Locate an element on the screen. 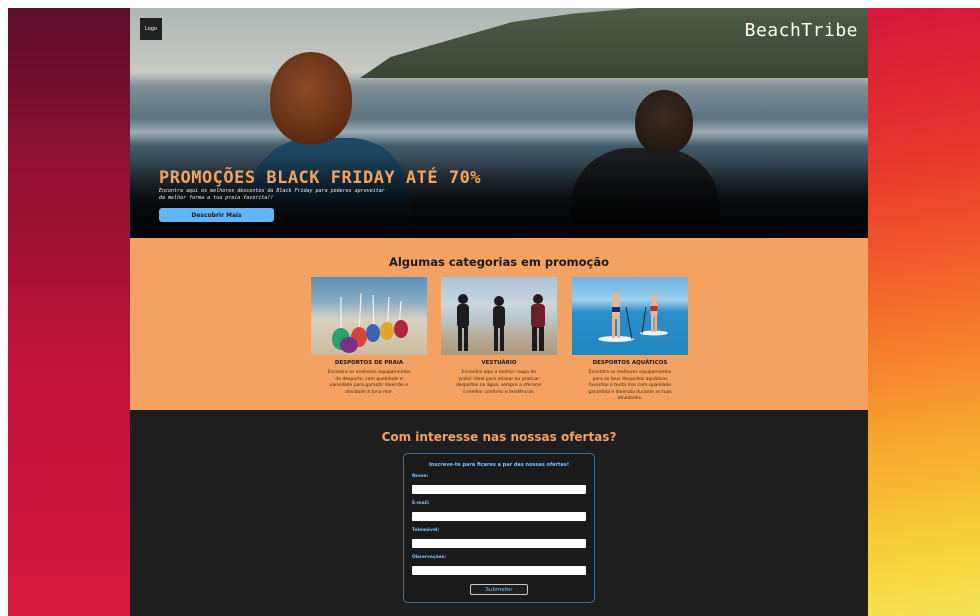  notes-label: Observações: is located at coordinates (429, 557).